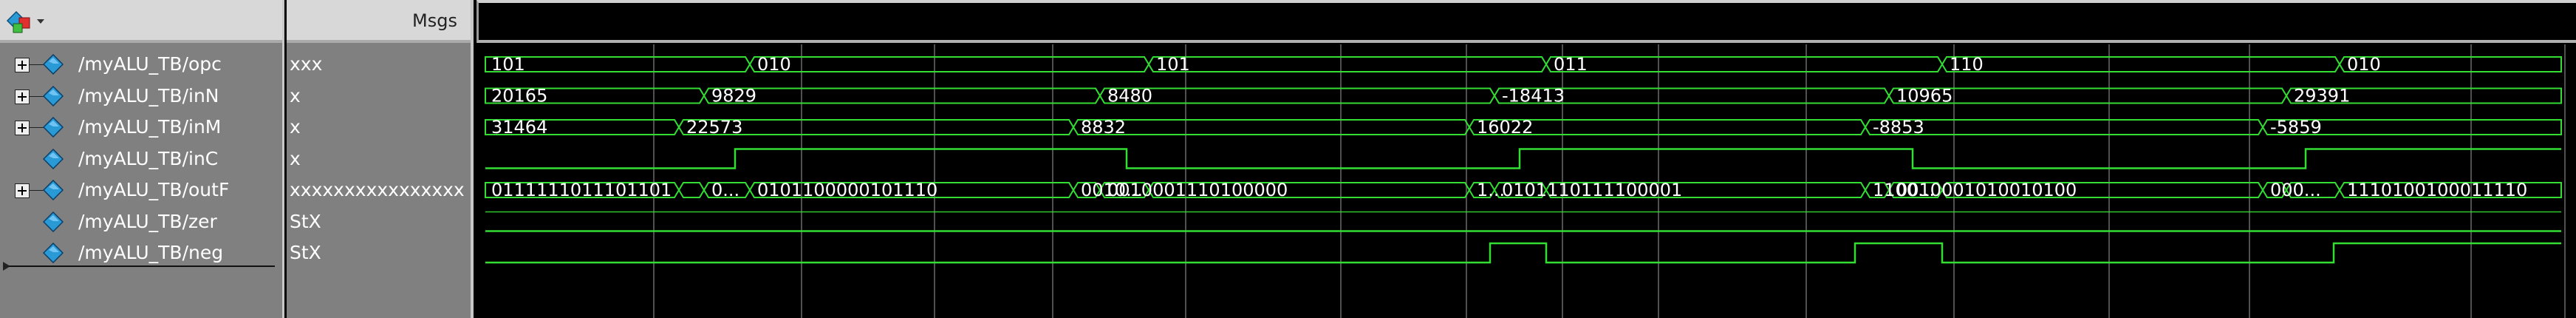  I want to click on signal-name: /myALU_TB/inC, so click(148, 158).